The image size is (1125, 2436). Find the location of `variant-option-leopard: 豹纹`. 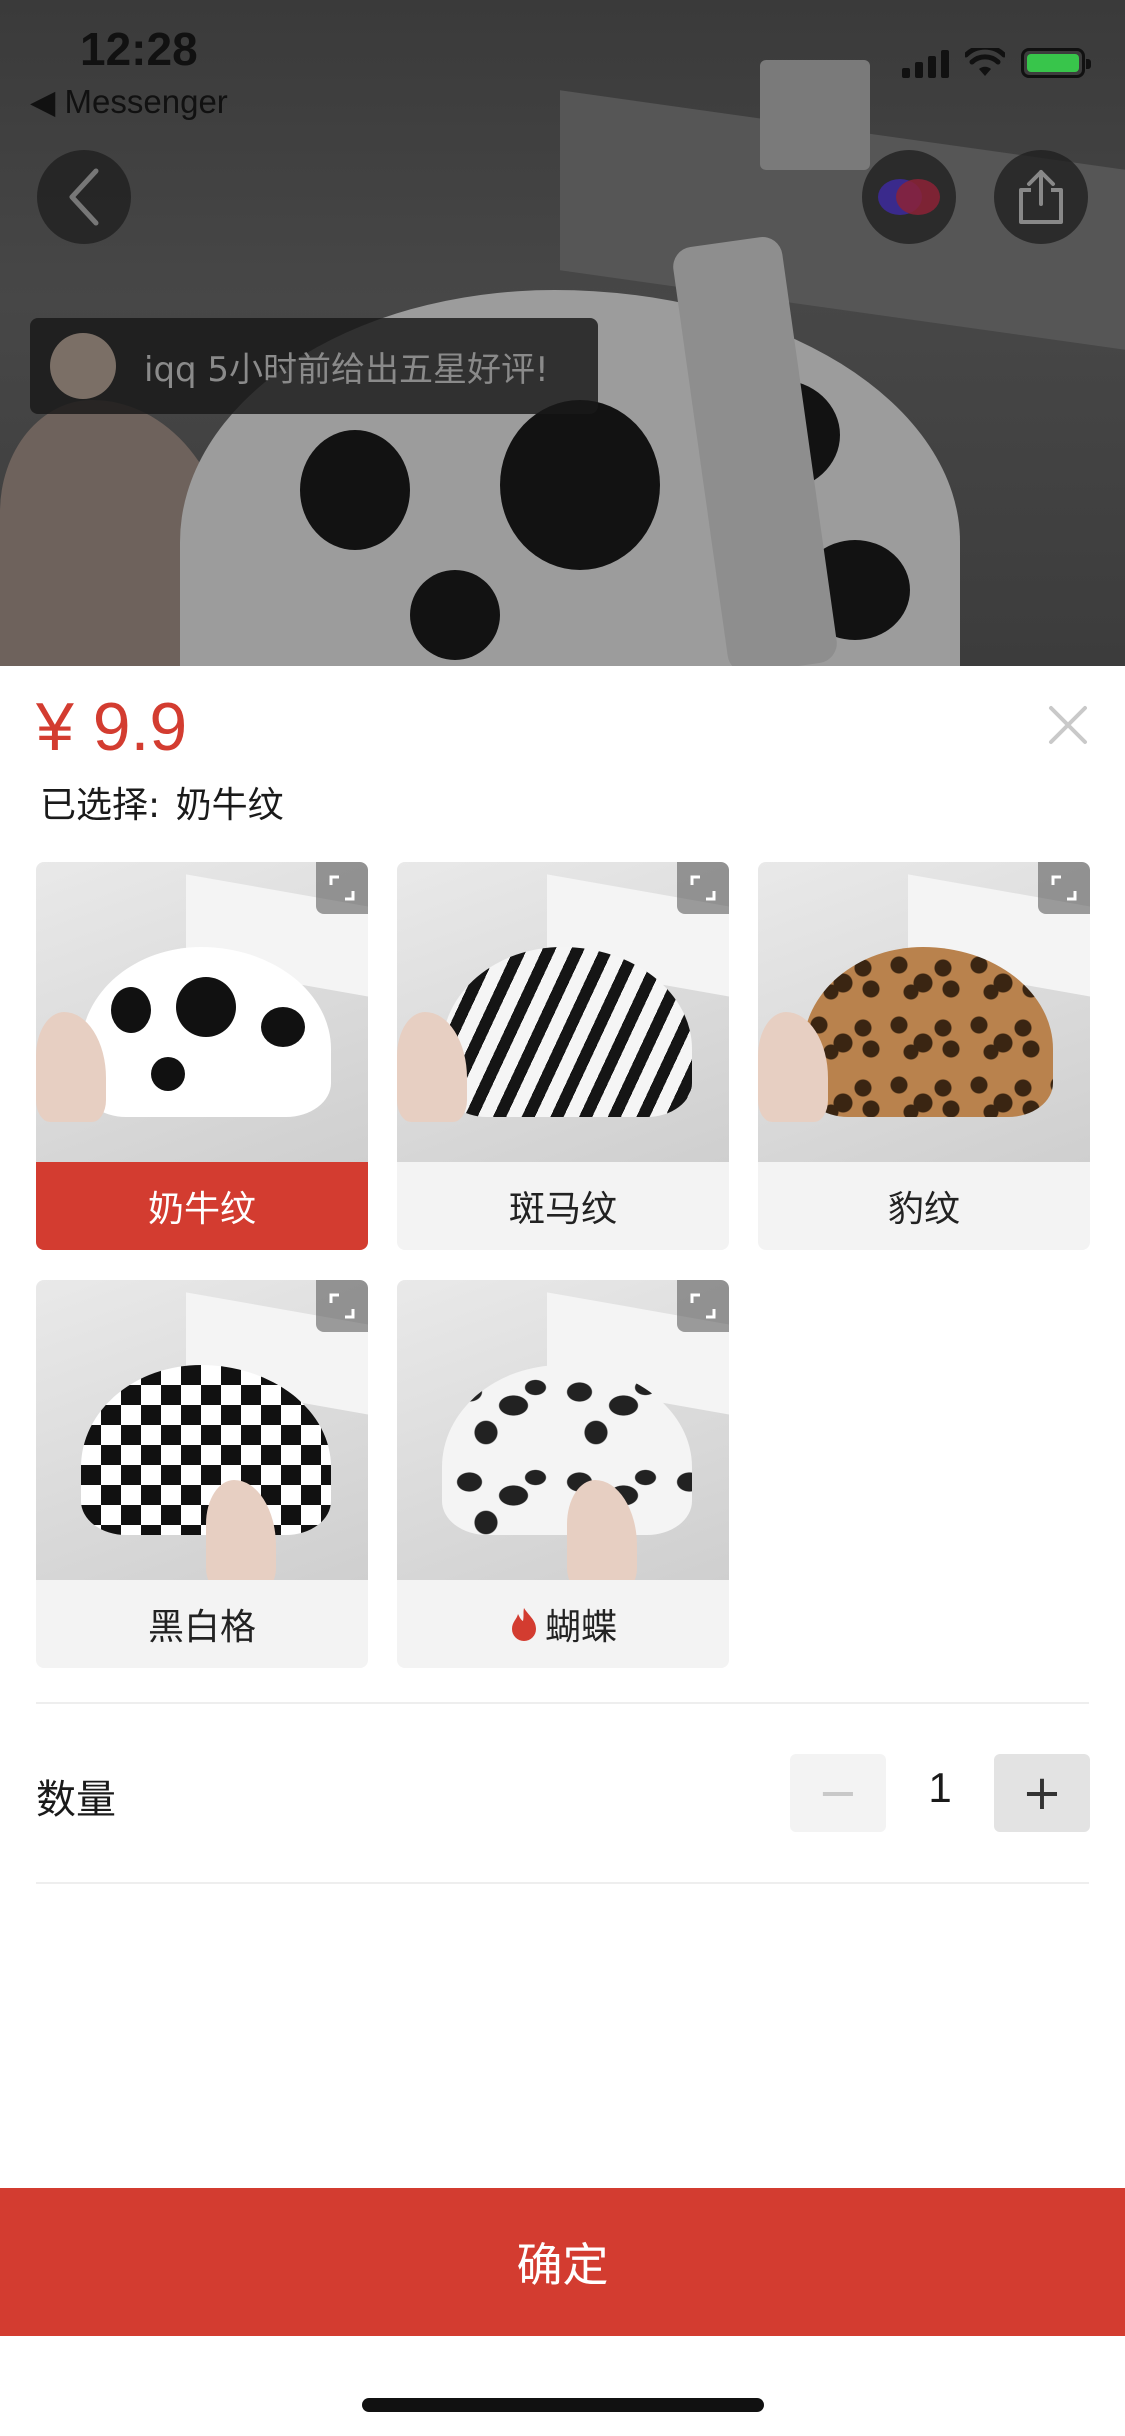

variant-option-leopard: 豹纹 is located at coordinates (924, 1056).